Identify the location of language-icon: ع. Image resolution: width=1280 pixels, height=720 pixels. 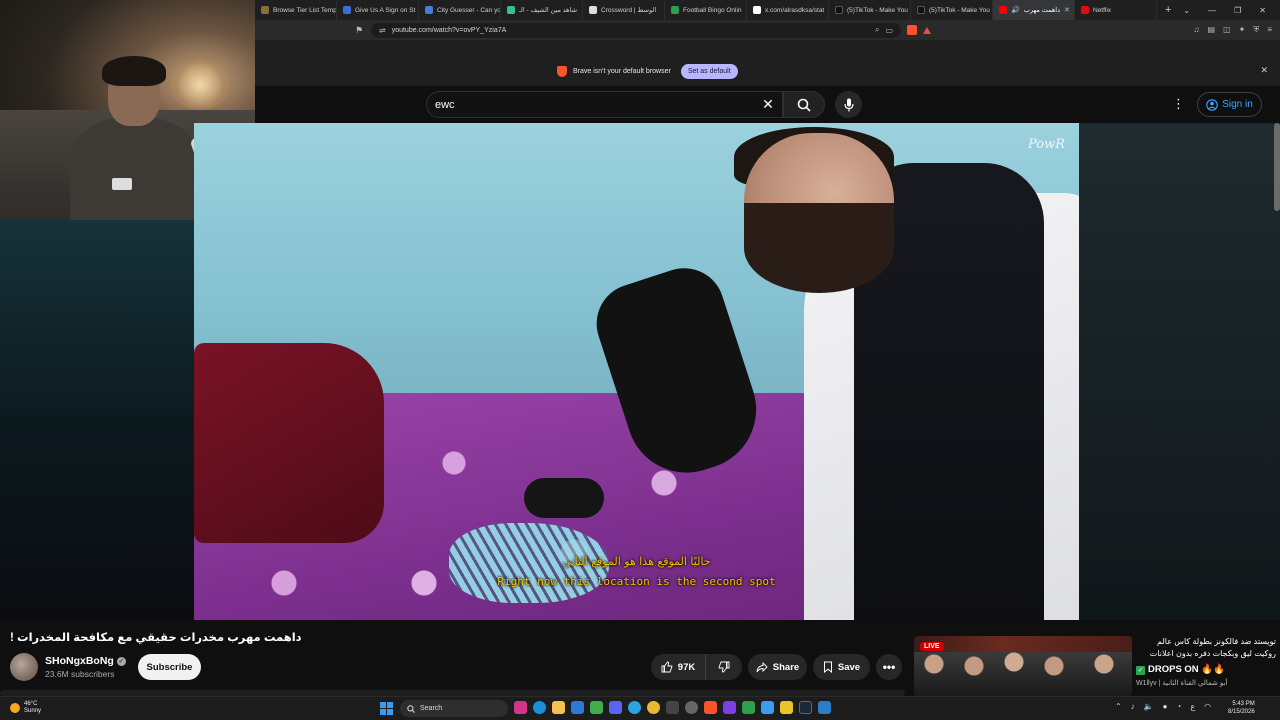
(1192, 706).